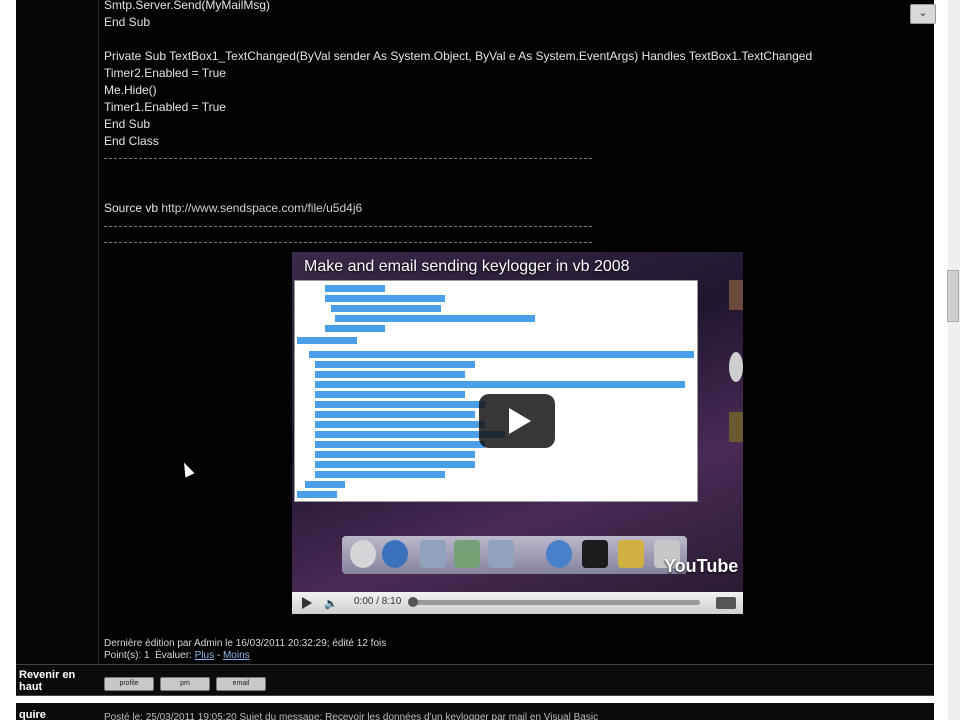 The image size is (960, 720). What do you see at coordinates (32, 714) in the screenshot?
I see `next-post-author: quire` at bounding box center [32, 714].